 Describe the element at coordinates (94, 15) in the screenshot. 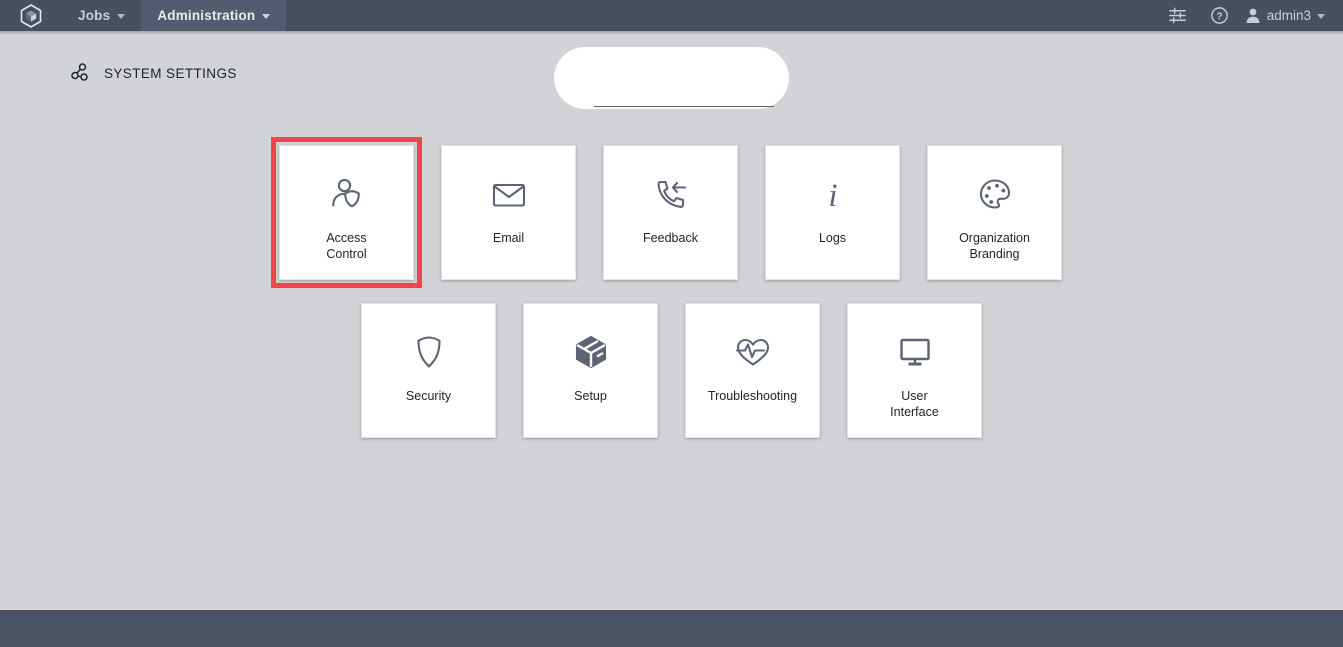

I see `nav-item-jobs-label: Jobs` at that location.